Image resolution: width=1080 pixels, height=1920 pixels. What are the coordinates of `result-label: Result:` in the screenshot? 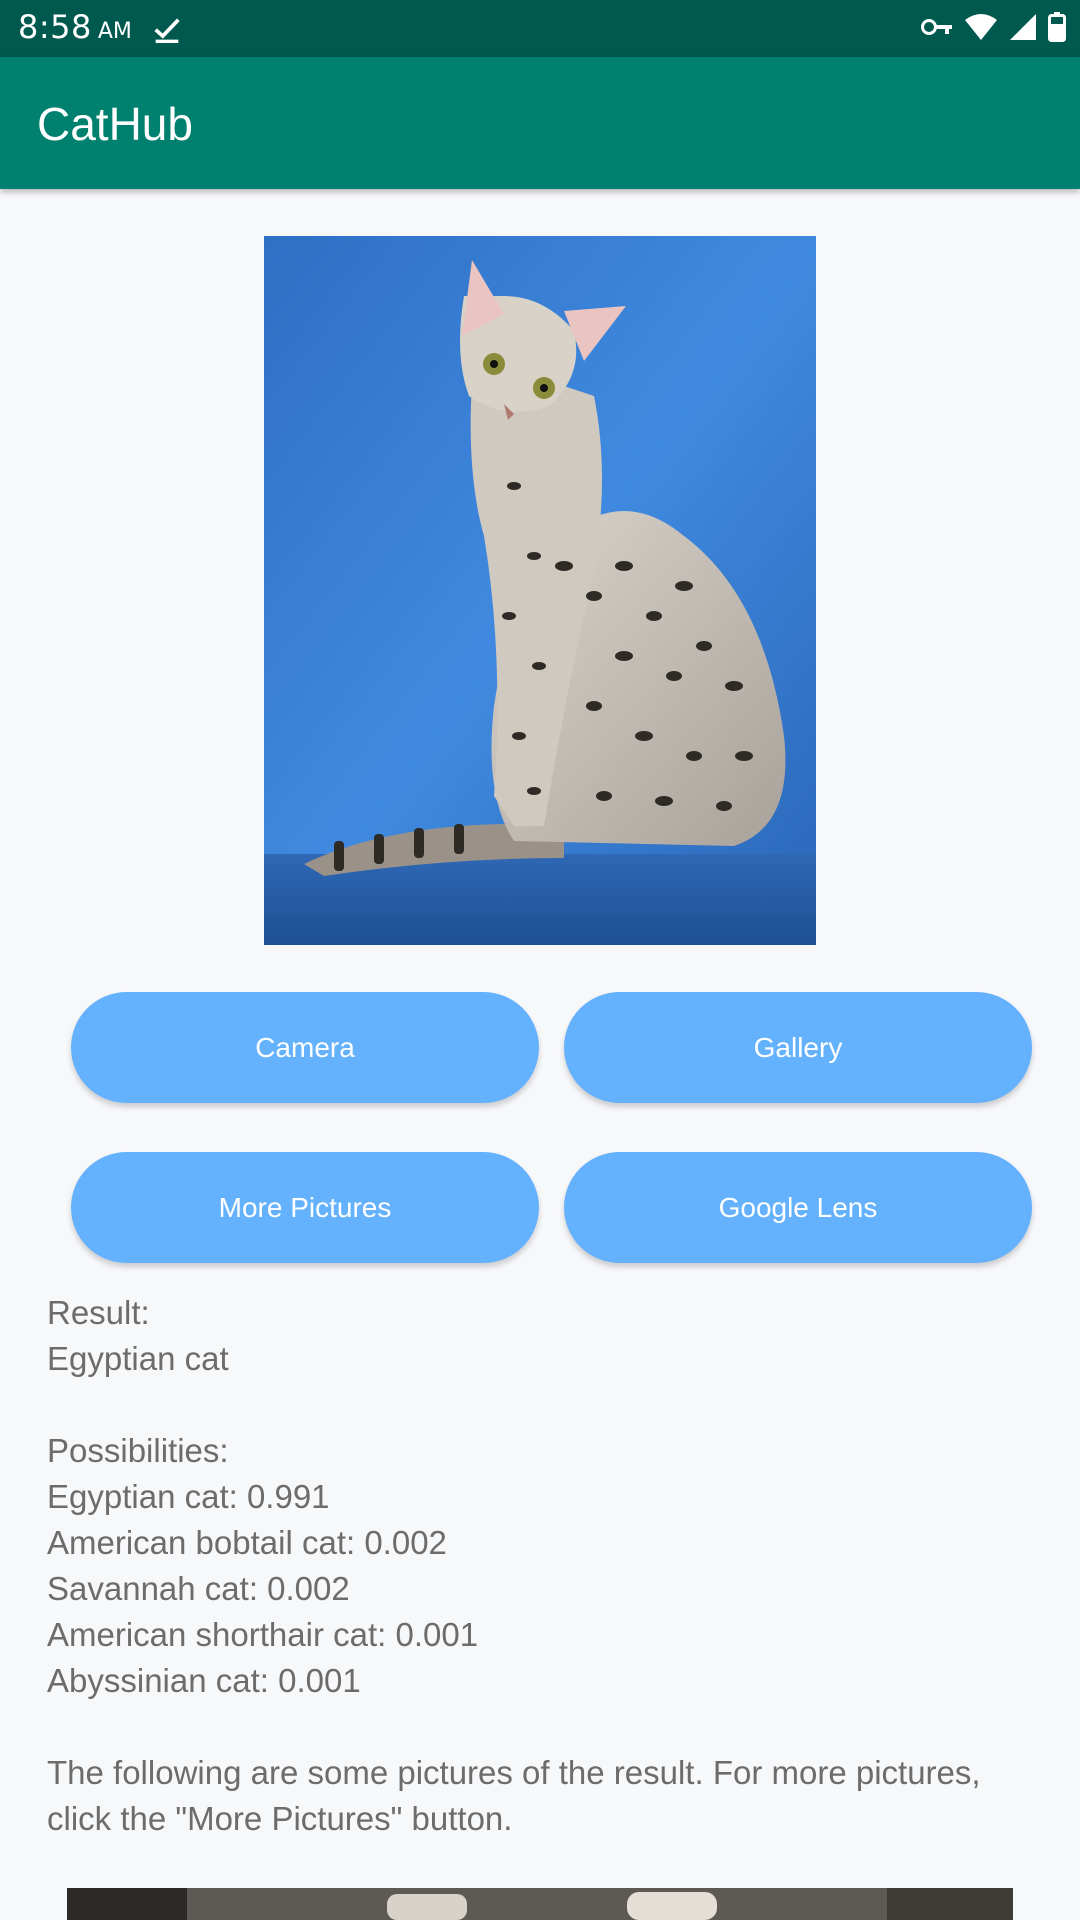 It's located at (98, 1312).